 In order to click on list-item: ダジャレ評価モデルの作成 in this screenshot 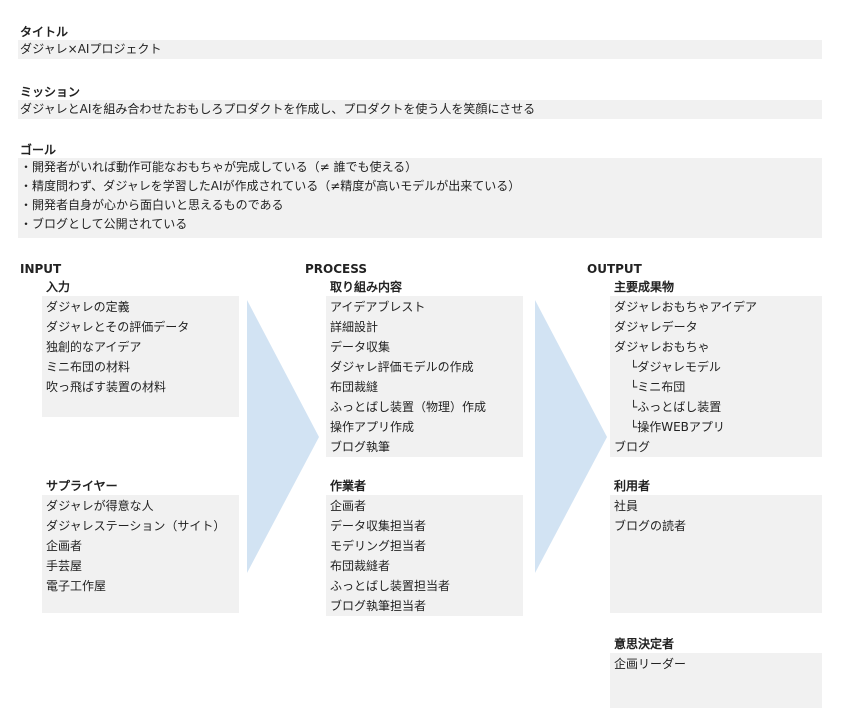, I will do `click(402, 367)`.